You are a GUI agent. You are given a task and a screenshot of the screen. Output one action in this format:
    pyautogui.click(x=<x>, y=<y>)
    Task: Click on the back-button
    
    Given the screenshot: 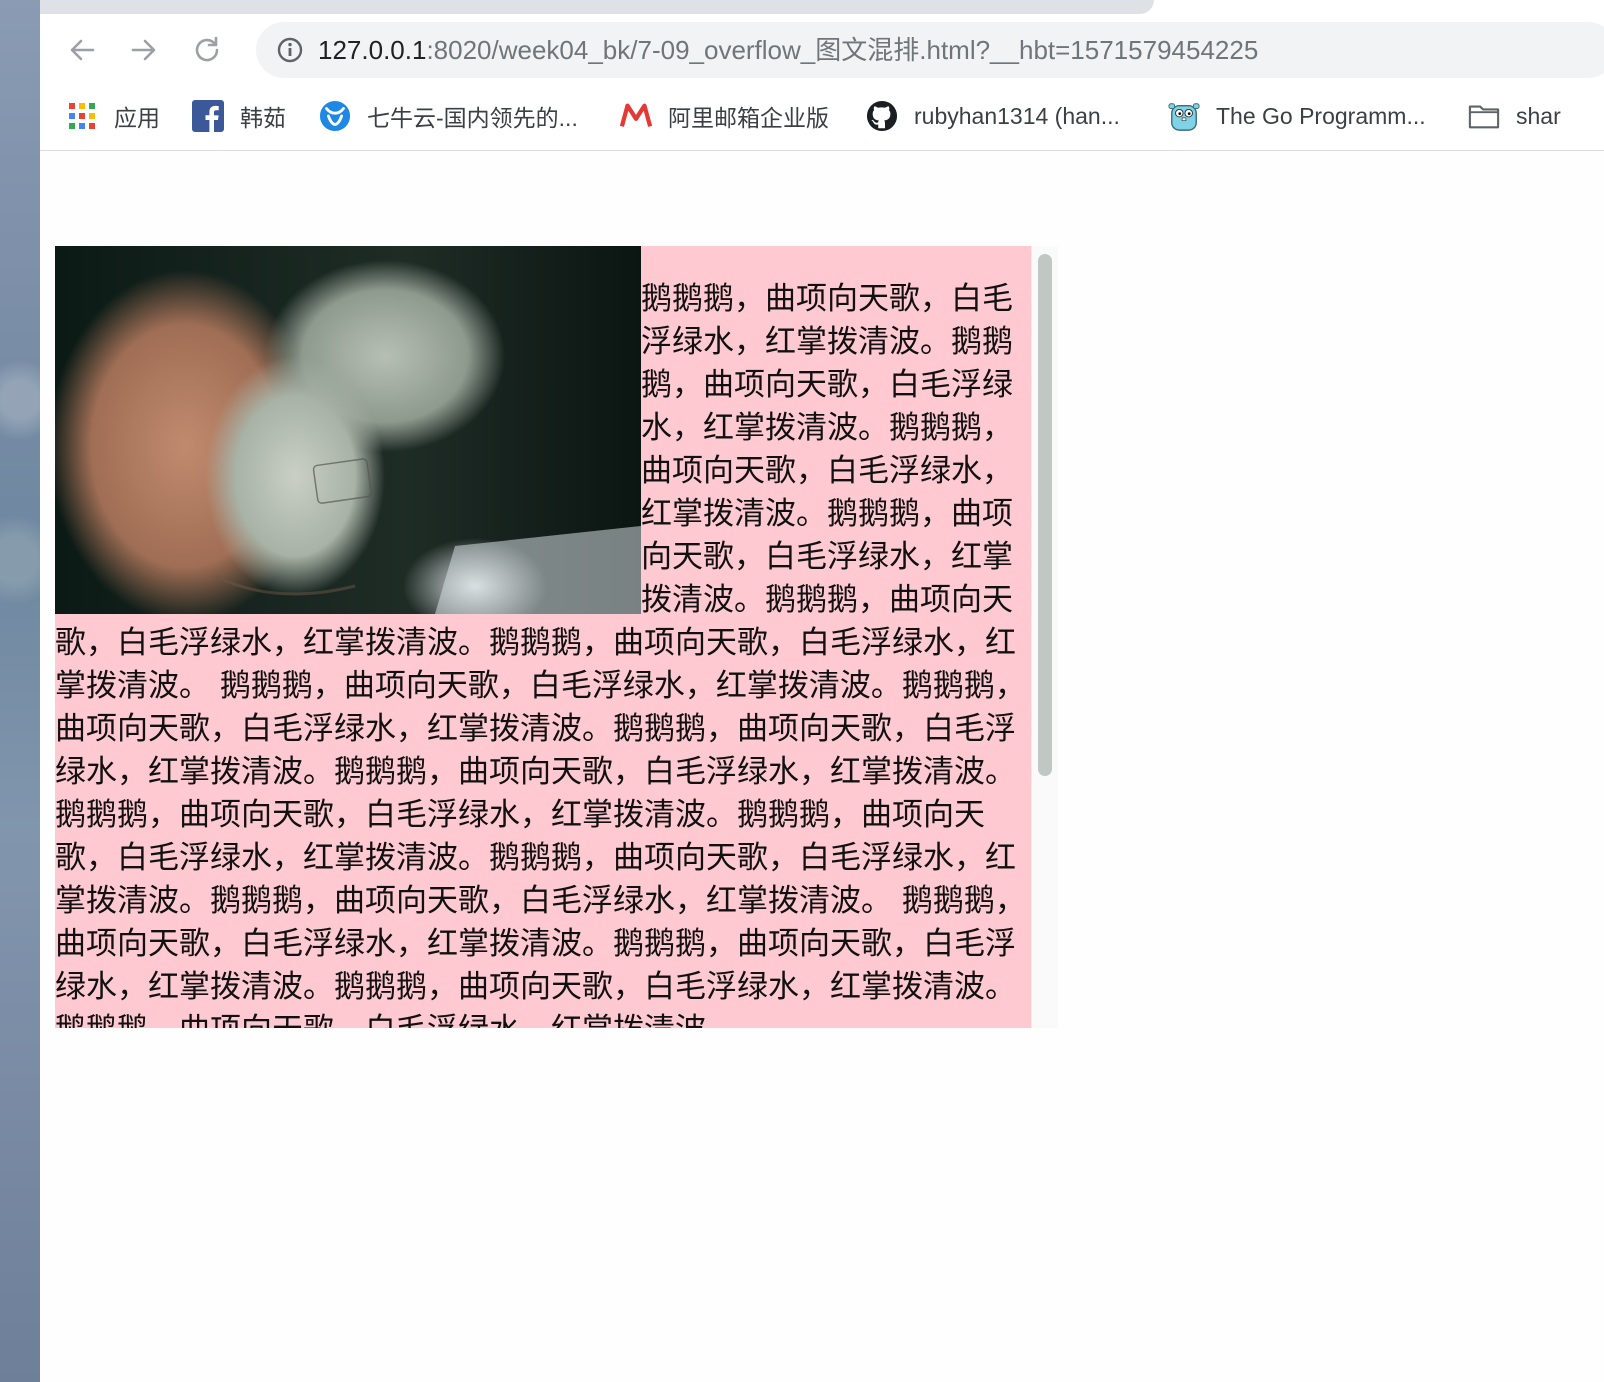 What is the action you would take?
    pyautogui.click(x=82, y=50)
    